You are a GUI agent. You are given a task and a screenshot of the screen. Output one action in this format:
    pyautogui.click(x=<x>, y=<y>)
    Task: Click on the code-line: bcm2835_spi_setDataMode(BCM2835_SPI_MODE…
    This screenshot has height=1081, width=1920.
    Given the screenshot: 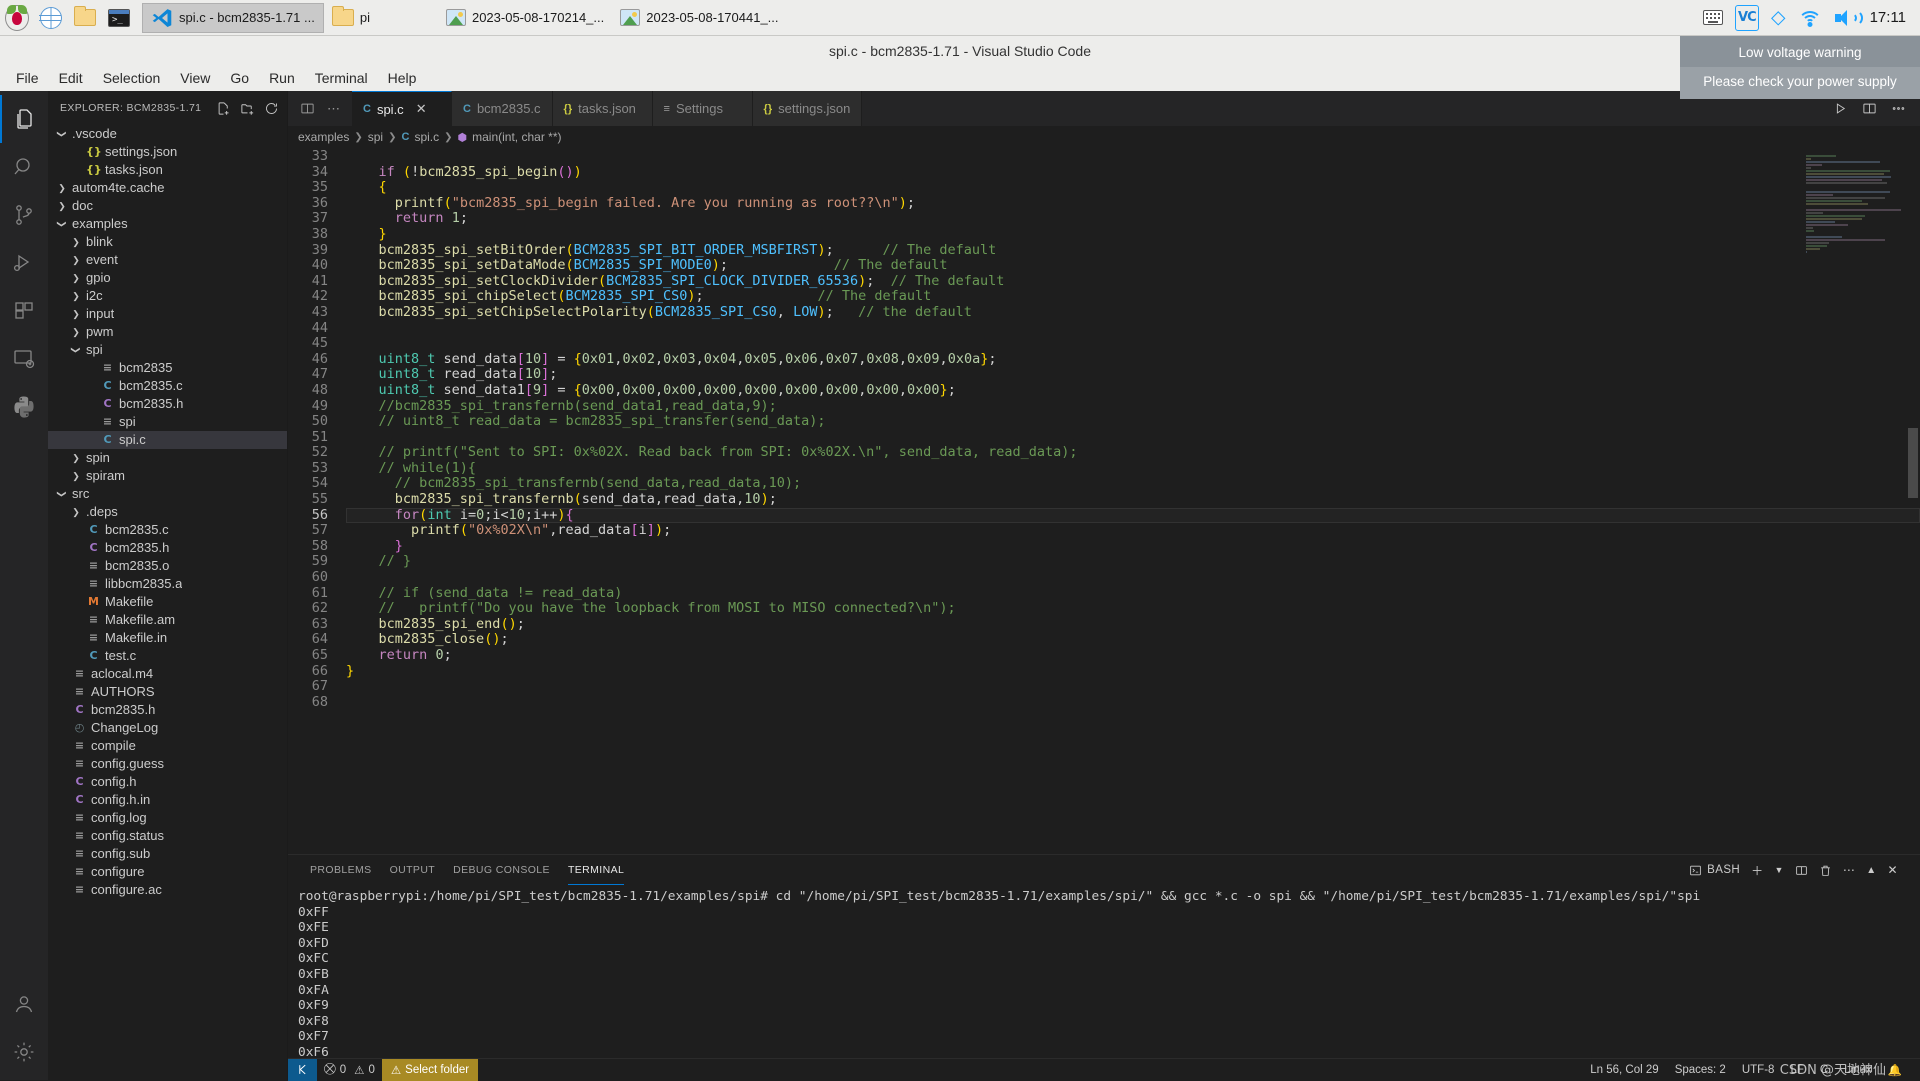 What is the action you would take?
    pyautogui.click(x=1133, y=266)
    